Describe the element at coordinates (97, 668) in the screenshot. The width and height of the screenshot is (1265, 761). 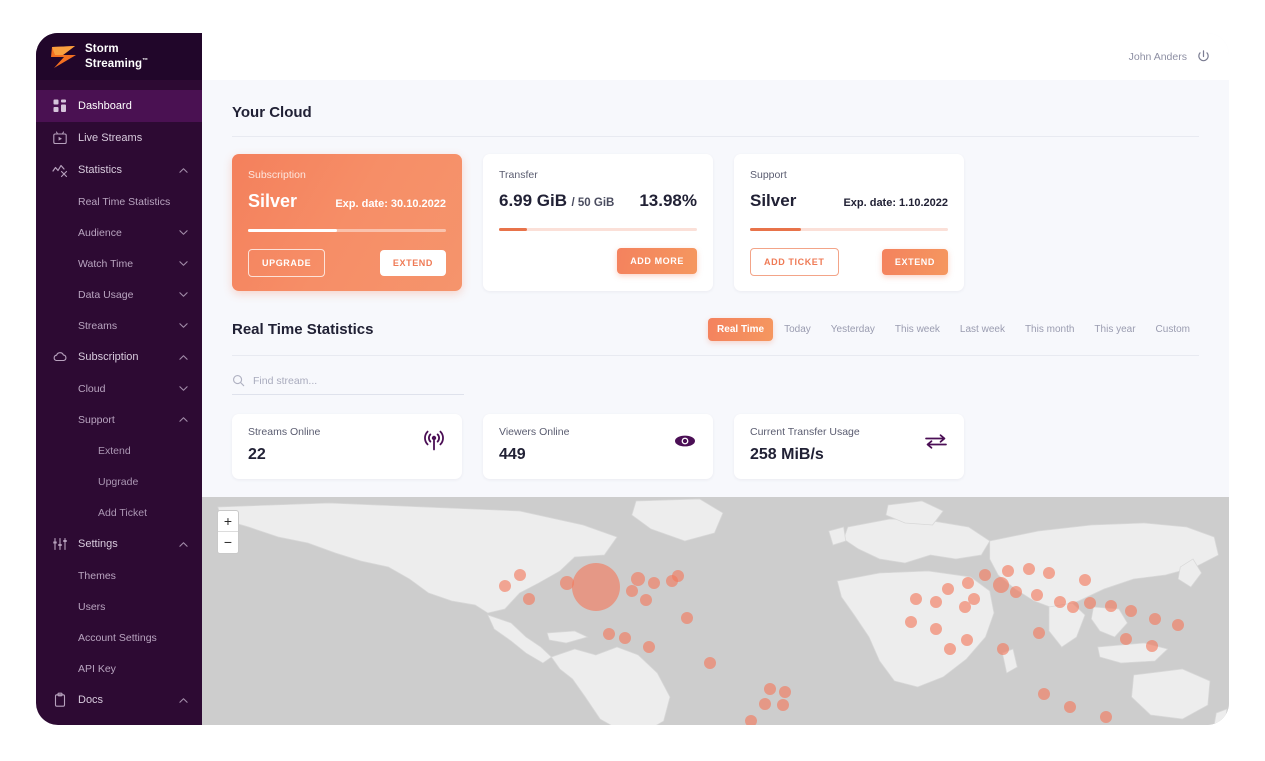
I see `sidebar-subitem-label: API Key` at that location.